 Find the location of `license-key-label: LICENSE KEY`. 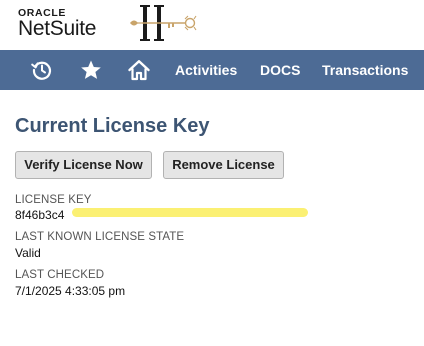

license-key-label: LICENSE KEY is located at coordinates (53, 200).